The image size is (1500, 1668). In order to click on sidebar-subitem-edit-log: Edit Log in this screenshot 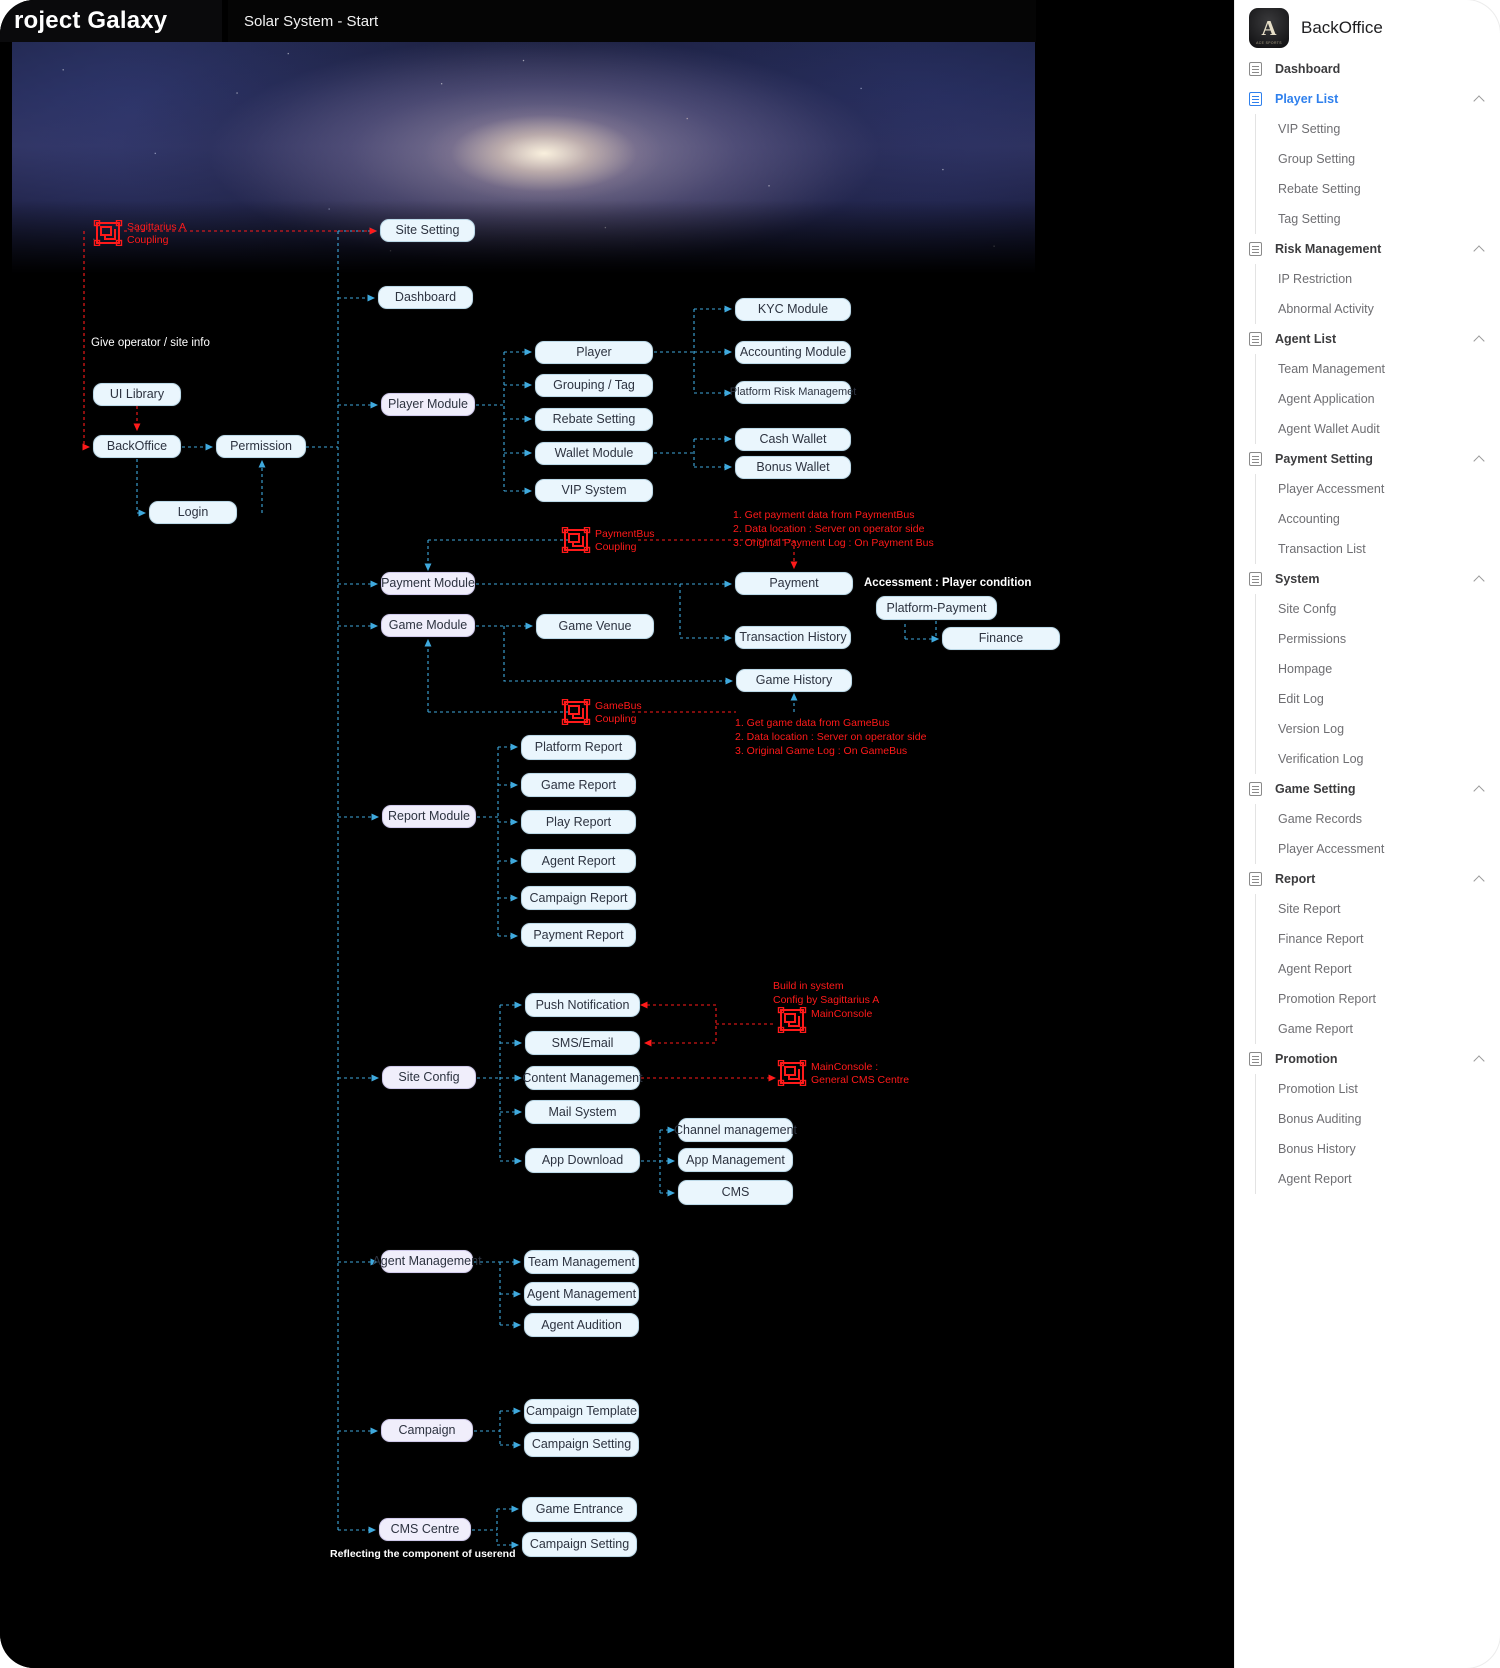, I will do `click(1378, 699)`.